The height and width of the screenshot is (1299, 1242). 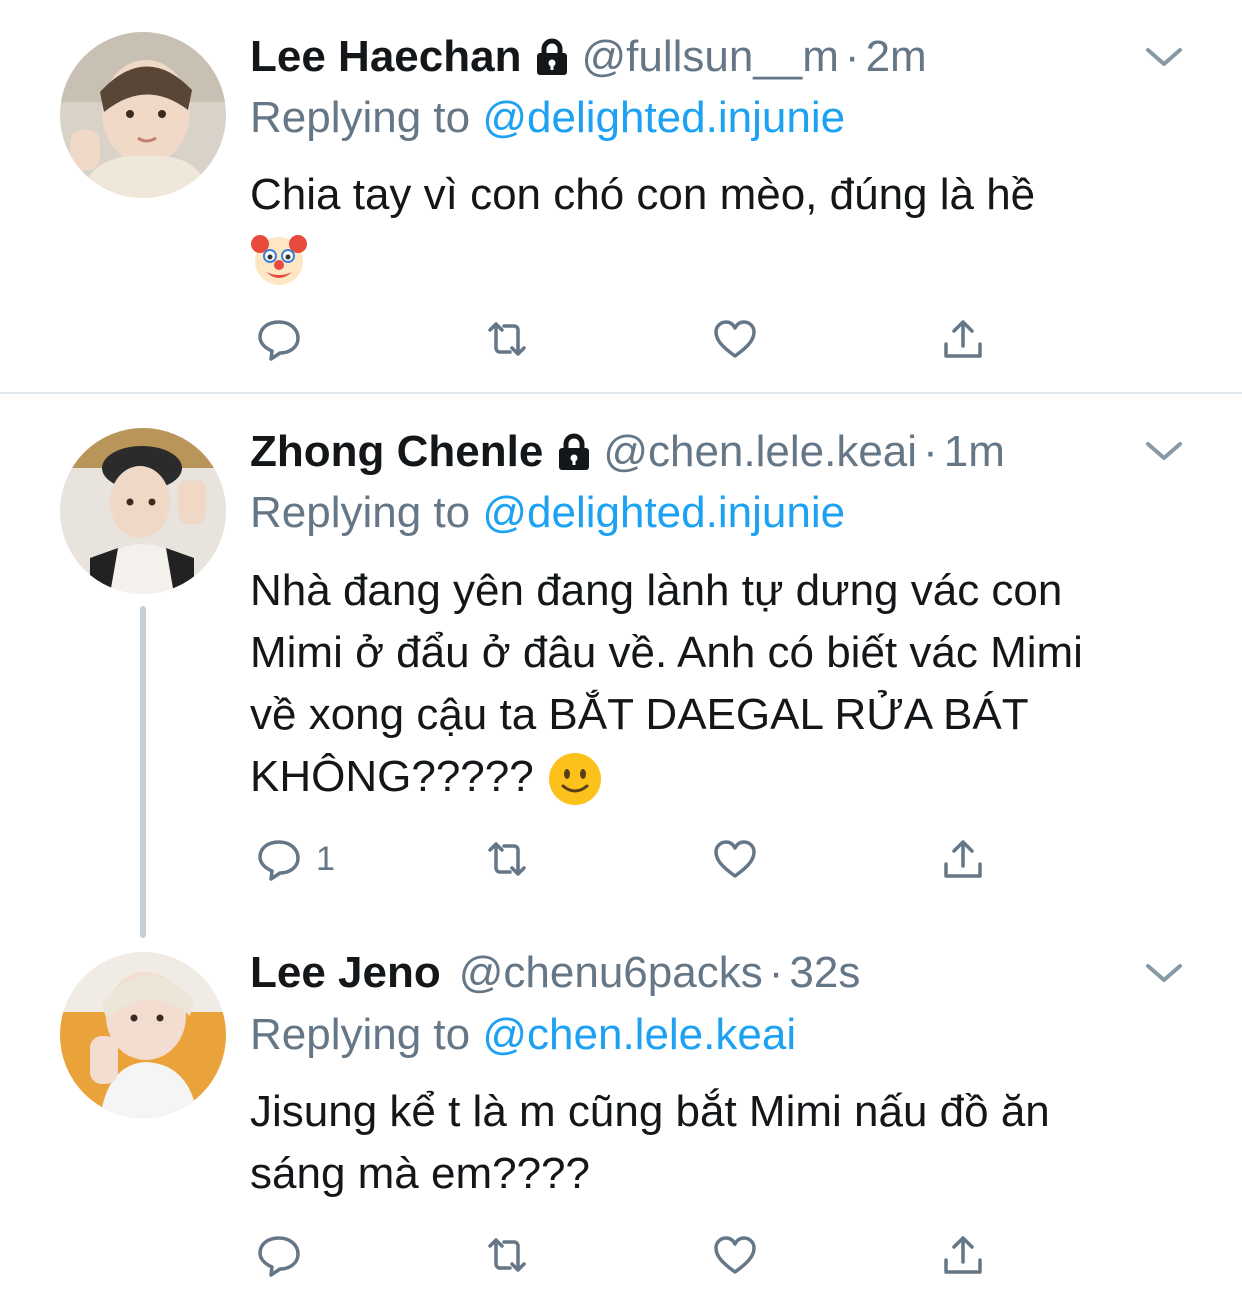 I want to click on thread-connector-line, so click(x=143, y=772).